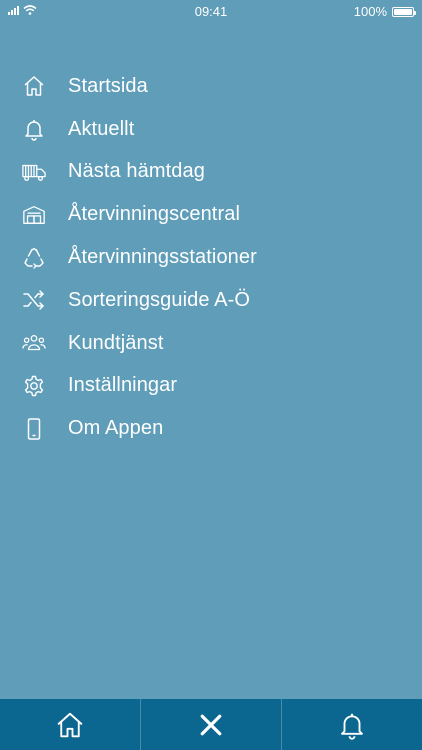  What do you see at coordinates (211, 343) in the screenshot?
I see `menu-item-kundtjanst: Kundtjänst` at bounding box center [211, 343].